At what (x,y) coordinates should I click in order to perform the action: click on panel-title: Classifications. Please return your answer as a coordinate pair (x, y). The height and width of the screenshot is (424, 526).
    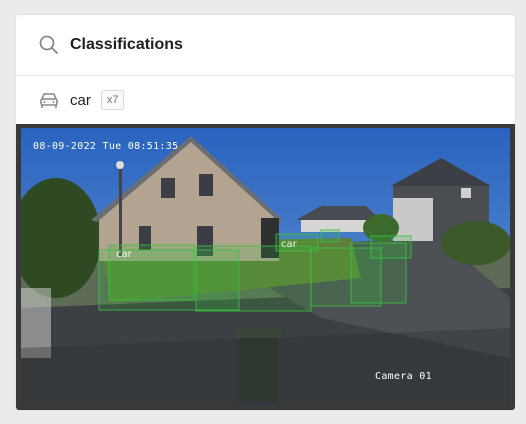
    Looking at the image, I should click on (126, 44).